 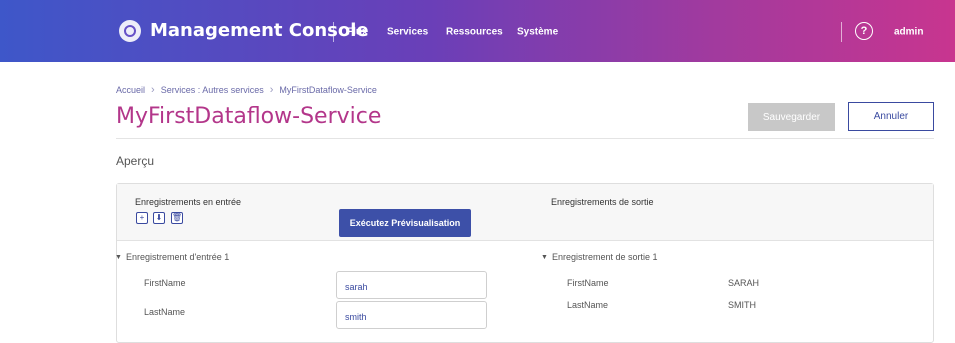 I want to click on breadcrumb-current: MyFirstDataflow-Service, so click(x=328, y=90).